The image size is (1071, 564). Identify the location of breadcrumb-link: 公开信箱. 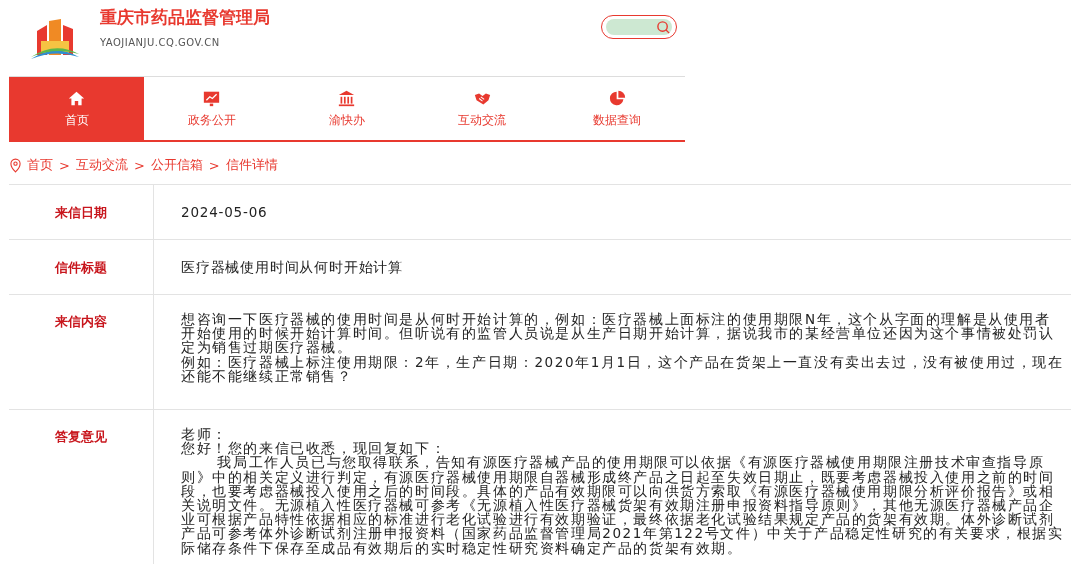
(176, 165).